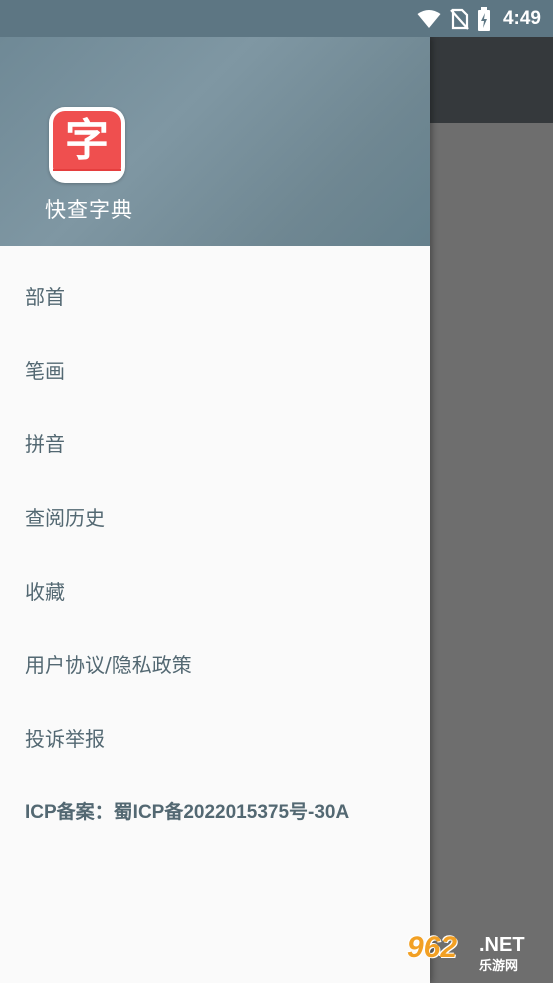 Image resolution: width=553 pixels, height=983 pixels. I want to click on app-name: 快查字典, so click(89, 210).